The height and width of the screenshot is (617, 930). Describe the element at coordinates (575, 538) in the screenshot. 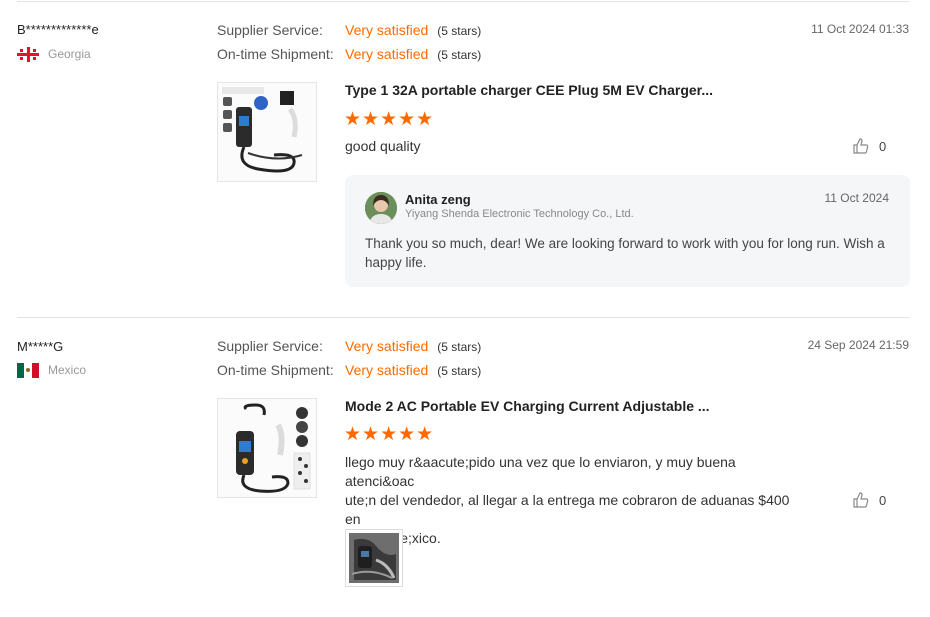

I see `review-text-line: M&eacute;xico.` at that location.